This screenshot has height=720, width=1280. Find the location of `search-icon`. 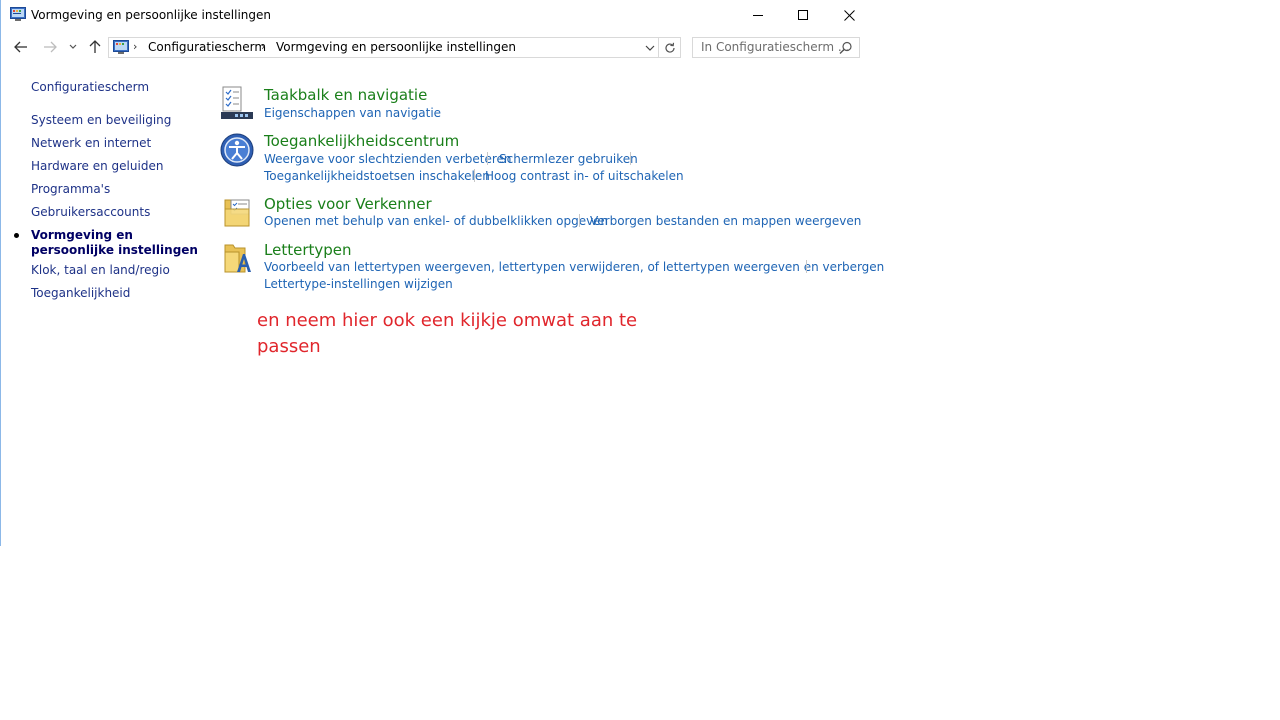

search-icon is located at coordinates (846, 48).